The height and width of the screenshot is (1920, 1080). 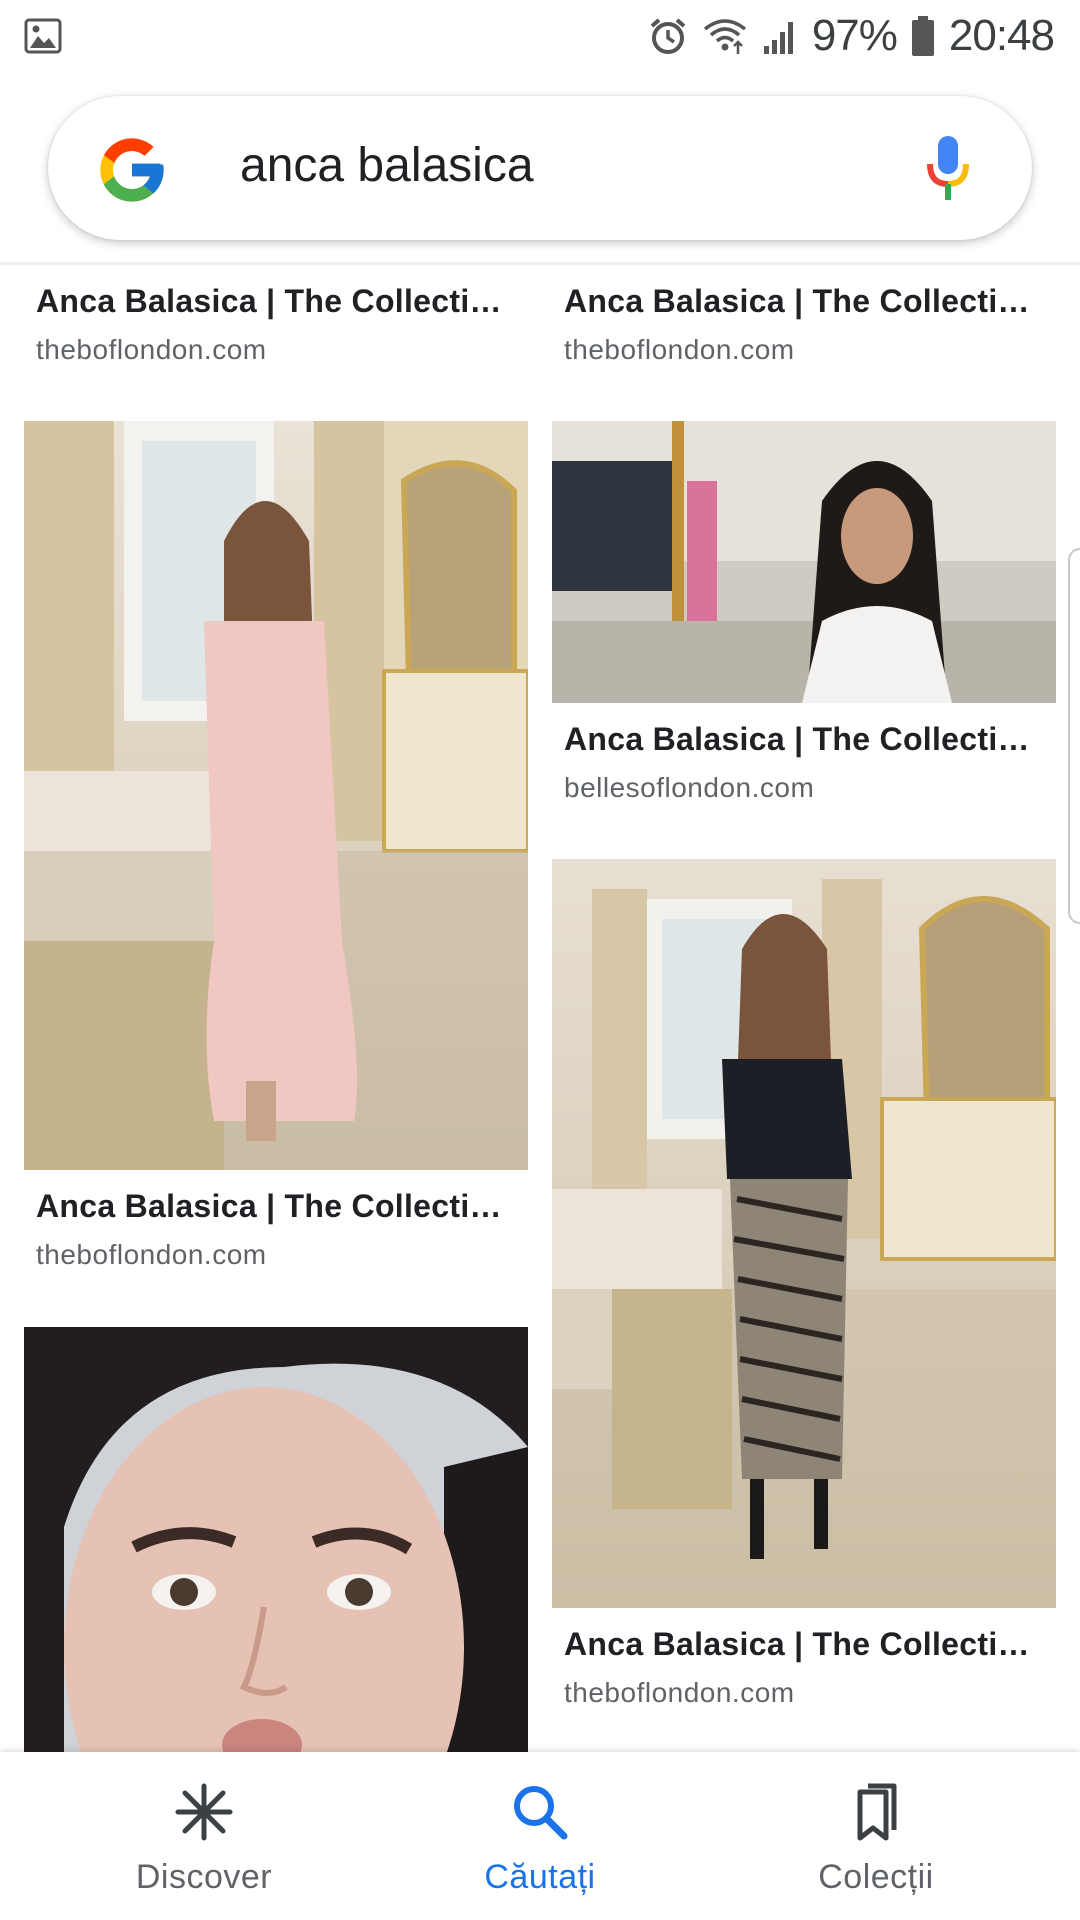 What do you see at coordinates (877, 1812) in the screenshot?
I see `collections-icon` at bounding box center [877, 1812].